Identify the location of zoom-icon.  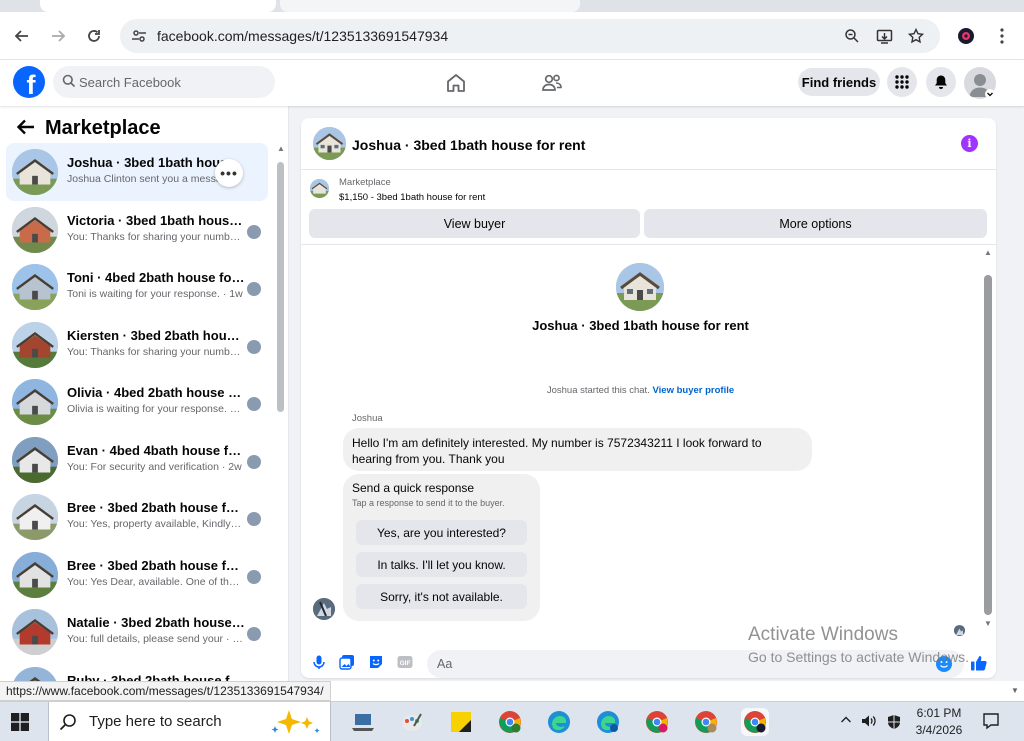
(852, 36).